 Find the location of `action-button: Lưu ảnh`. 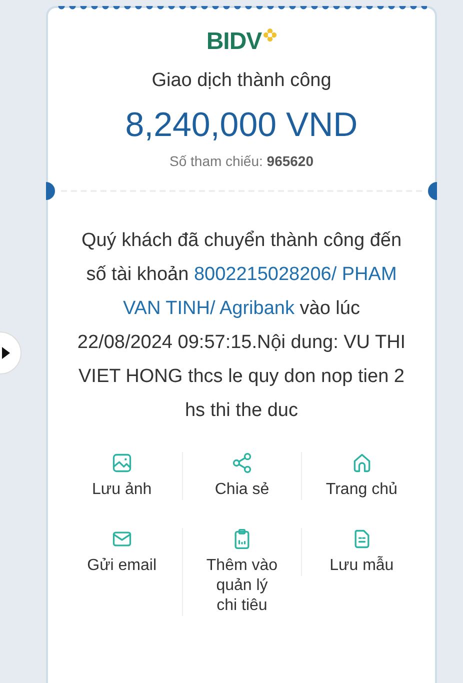

action-button: Lưu ảnh is located at coordinates (122, 476).